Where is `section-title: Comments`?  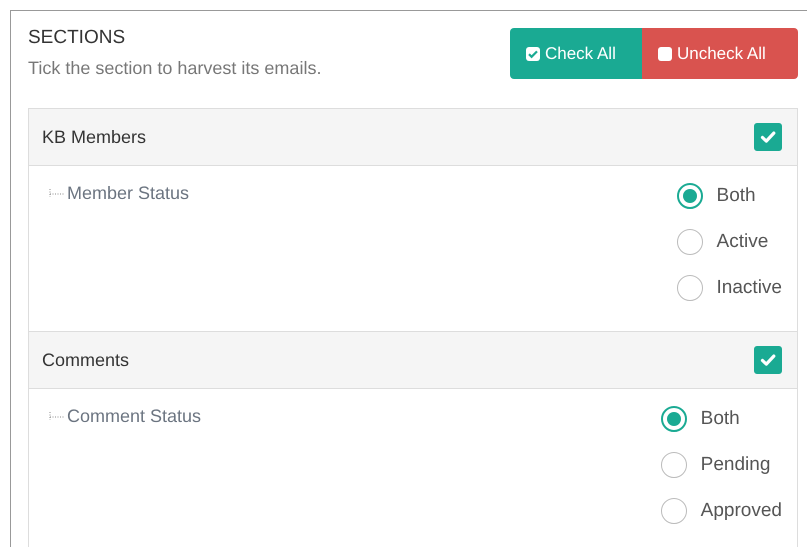 section-title: Comments is located at coordinates (86, 360).